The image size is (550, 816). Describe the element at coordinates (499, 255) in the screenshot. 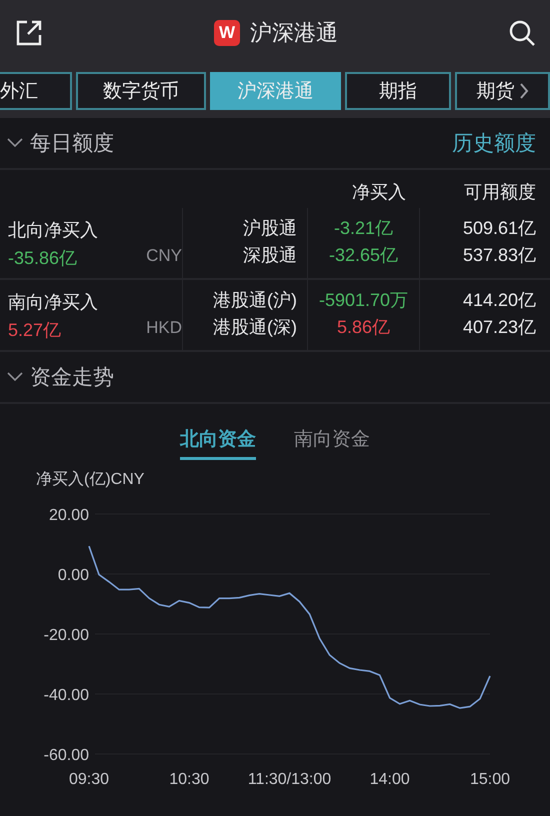

I see `available-quota-value: 537.83亿` at that location.